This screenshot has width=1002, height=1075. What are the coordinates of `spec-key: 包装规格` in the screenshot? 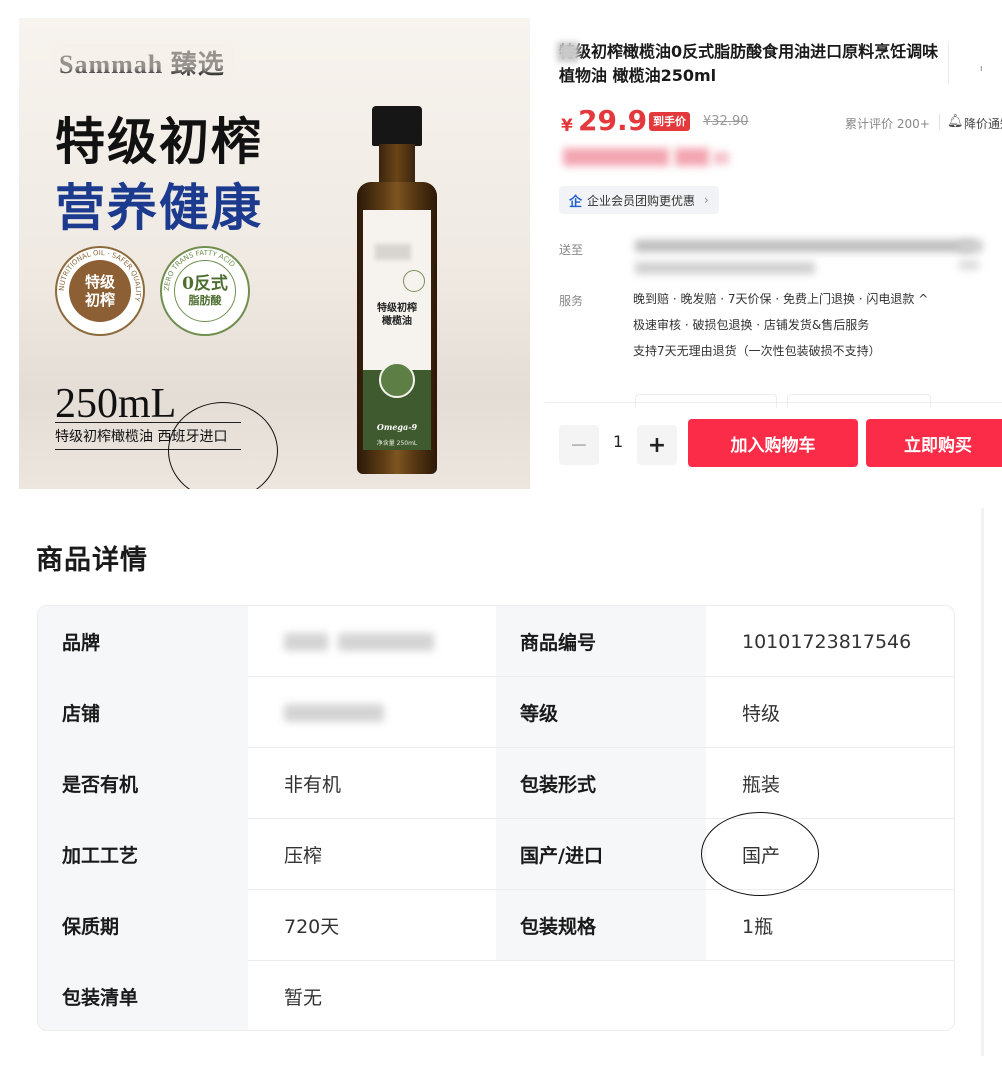 It's located at (601, 925).